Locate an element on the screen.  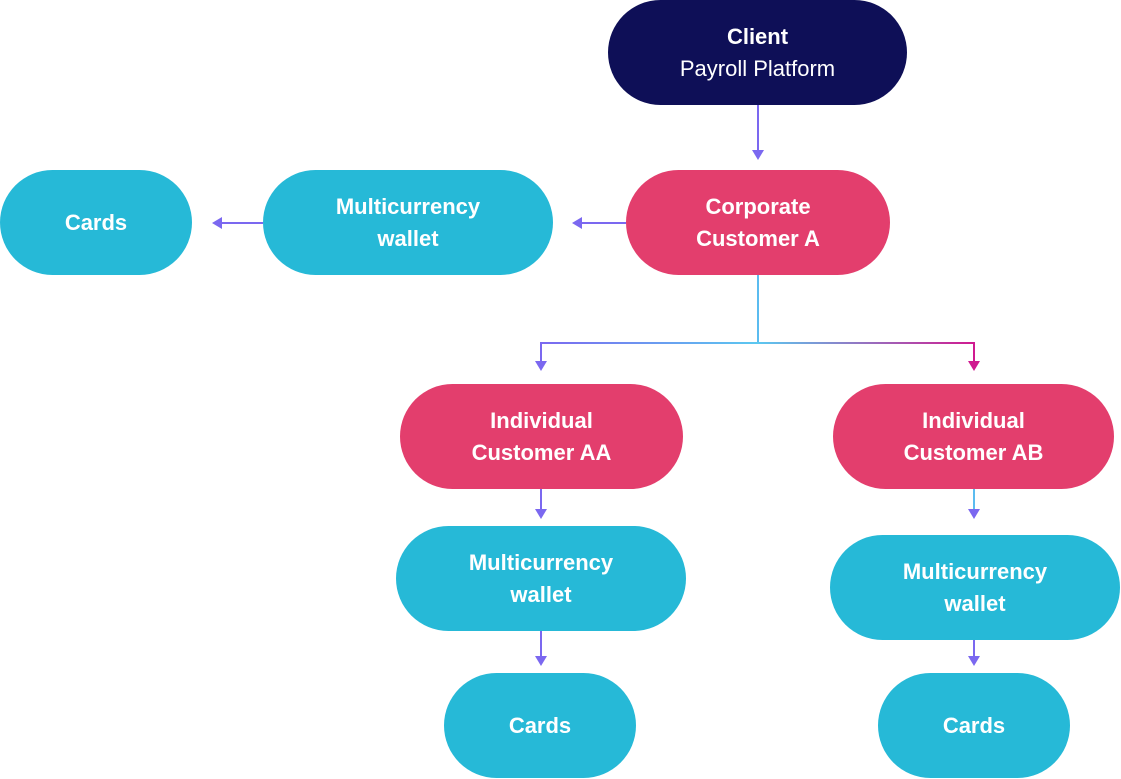
node-label-line2: Customer AA is located at coordinates (541, 452).